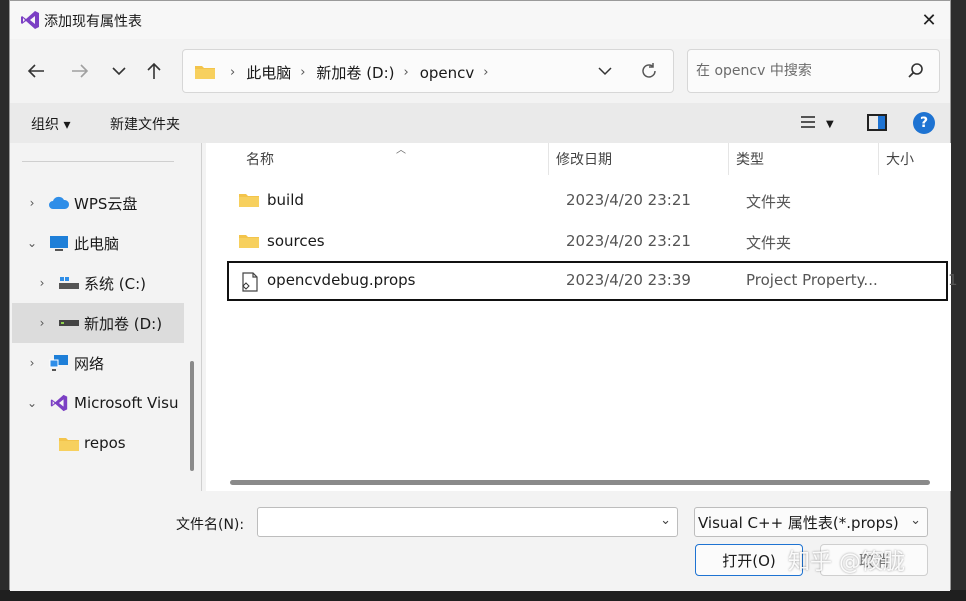 The height and width of the screenshot is (601, 966). Describe the element at coordinates (877, 122) in the screenshot. I see `preview-pane-icon` at that location.